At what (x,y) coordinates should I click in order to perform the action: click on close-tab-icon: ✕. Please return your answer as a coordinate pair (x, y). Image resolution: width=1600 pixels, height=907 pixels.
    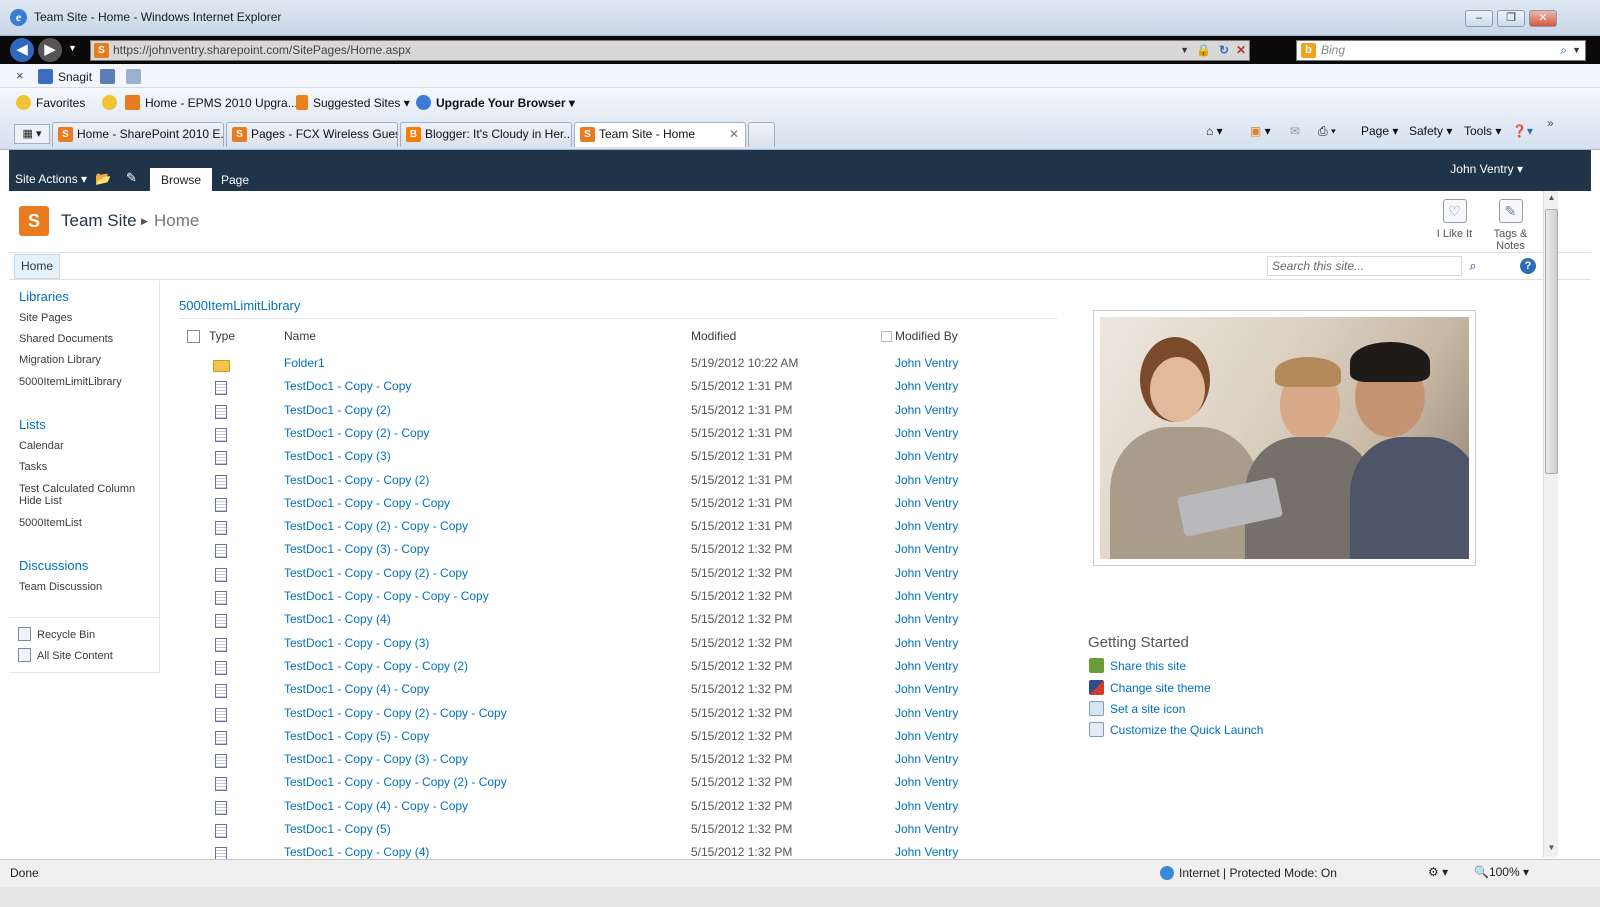
    Looking at the image, I should click on (734, 134).